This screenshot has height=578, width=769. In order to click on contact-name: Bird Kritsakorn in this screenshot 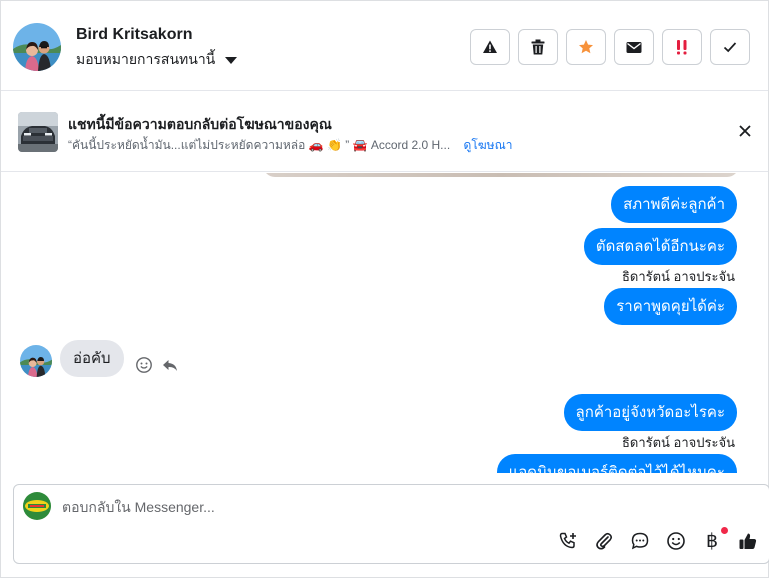, I will do `click(134, 35)`.